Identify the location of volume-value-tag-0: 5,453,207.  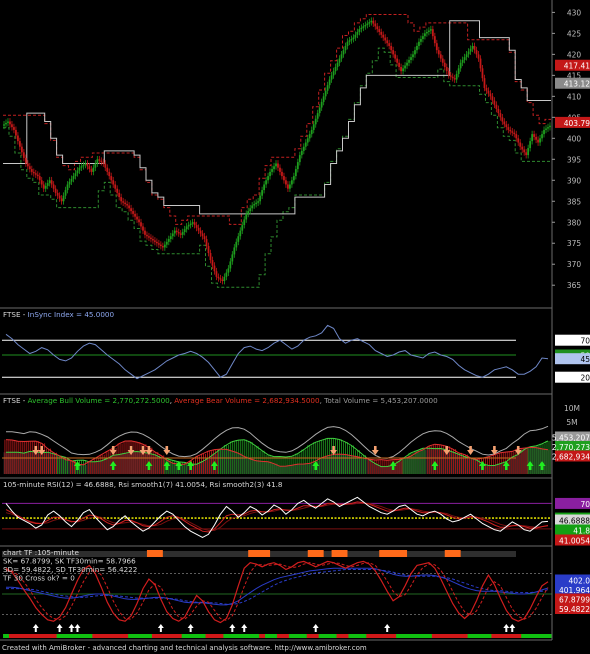
(571, 437).